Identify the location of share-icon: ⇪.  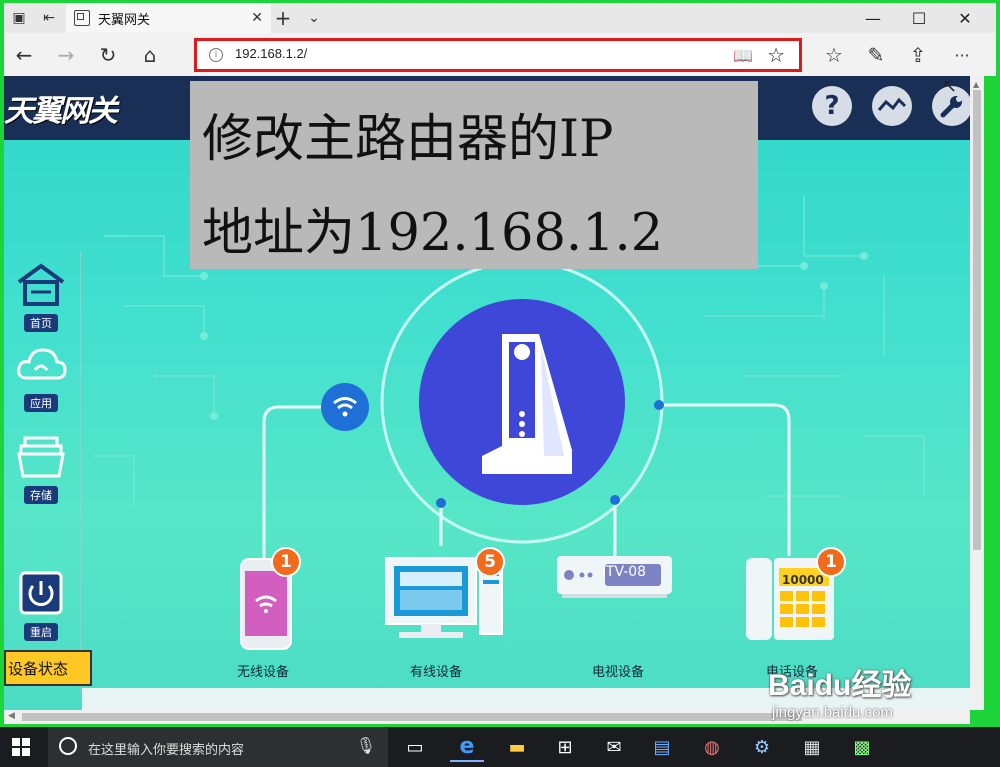
(918, 55).